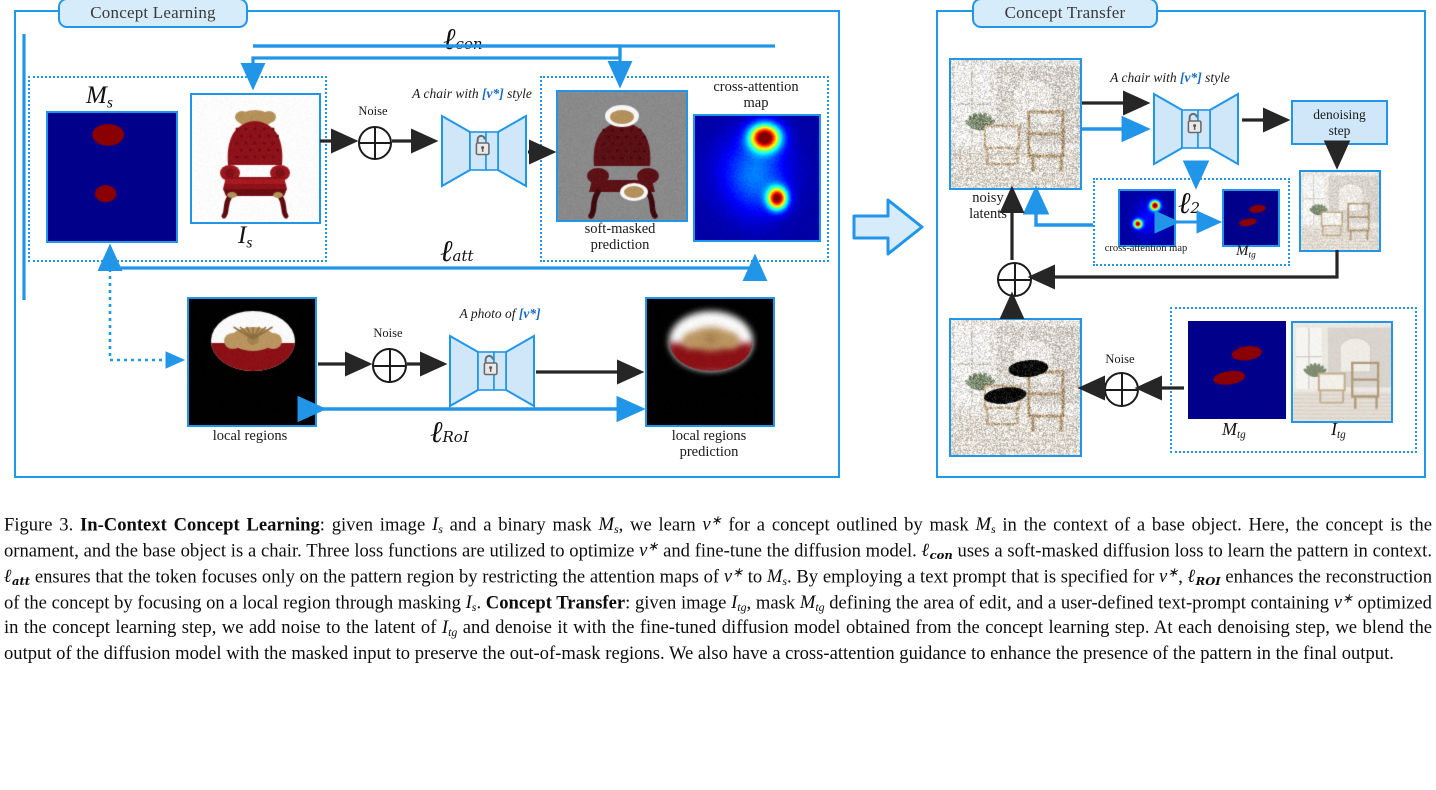 The width and height of the screenshot is (1436, 790). Describe the element at coordinates (1015, 124) in the screenshot. I see `noisy-latents-image` at that location.